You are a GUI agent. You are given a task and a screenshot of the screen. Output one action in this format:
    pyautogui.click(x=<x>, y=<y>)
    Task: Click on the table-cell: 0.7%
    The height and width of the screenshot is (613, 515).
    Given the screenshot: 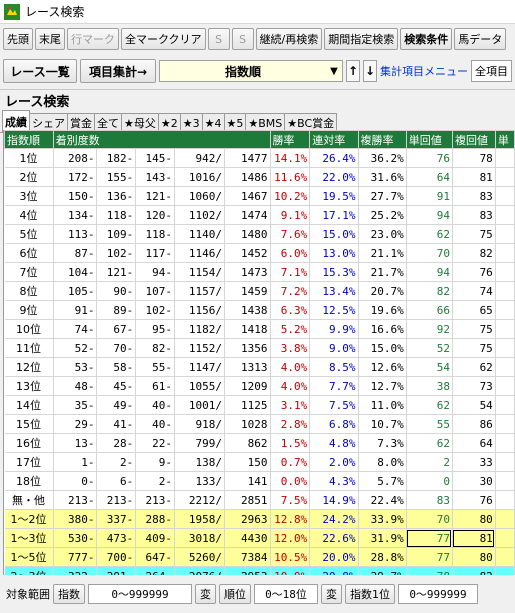 What is the action you would take?
    pyautogui.click(x=290, y=462)
    